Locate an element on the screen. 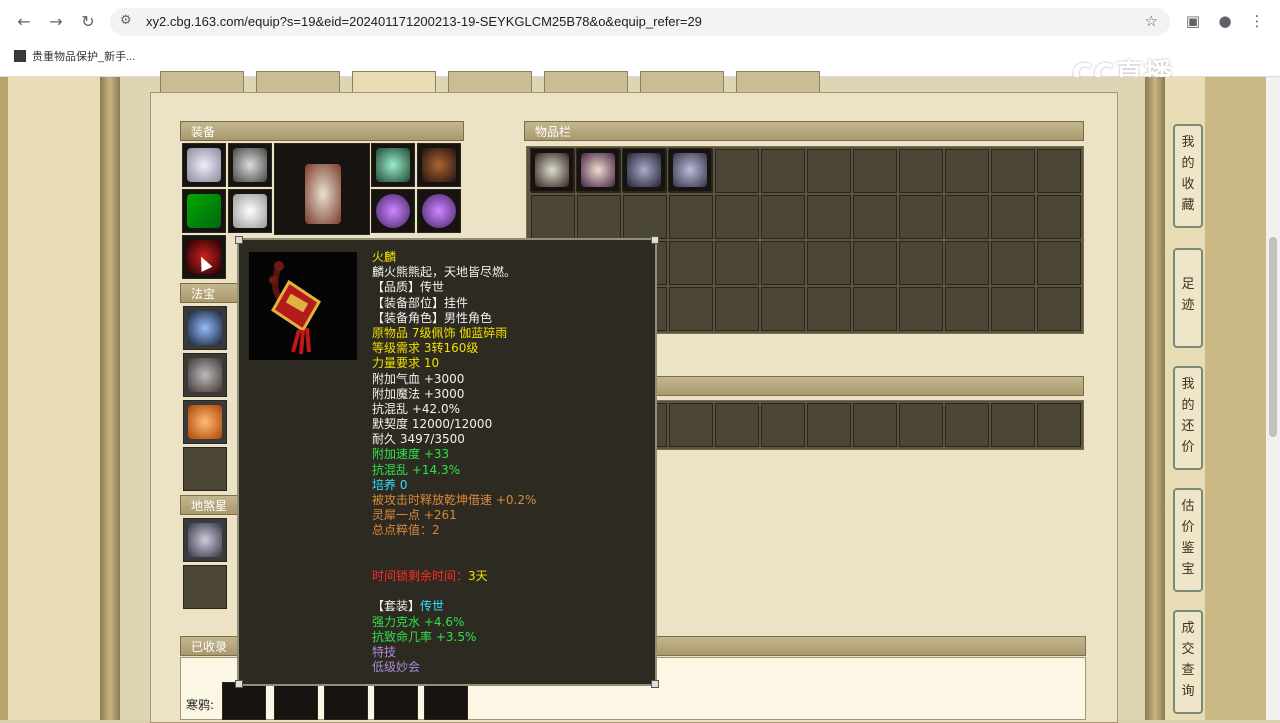  sidepanel-icon: ▣ is located at coordinates (1193, 21).